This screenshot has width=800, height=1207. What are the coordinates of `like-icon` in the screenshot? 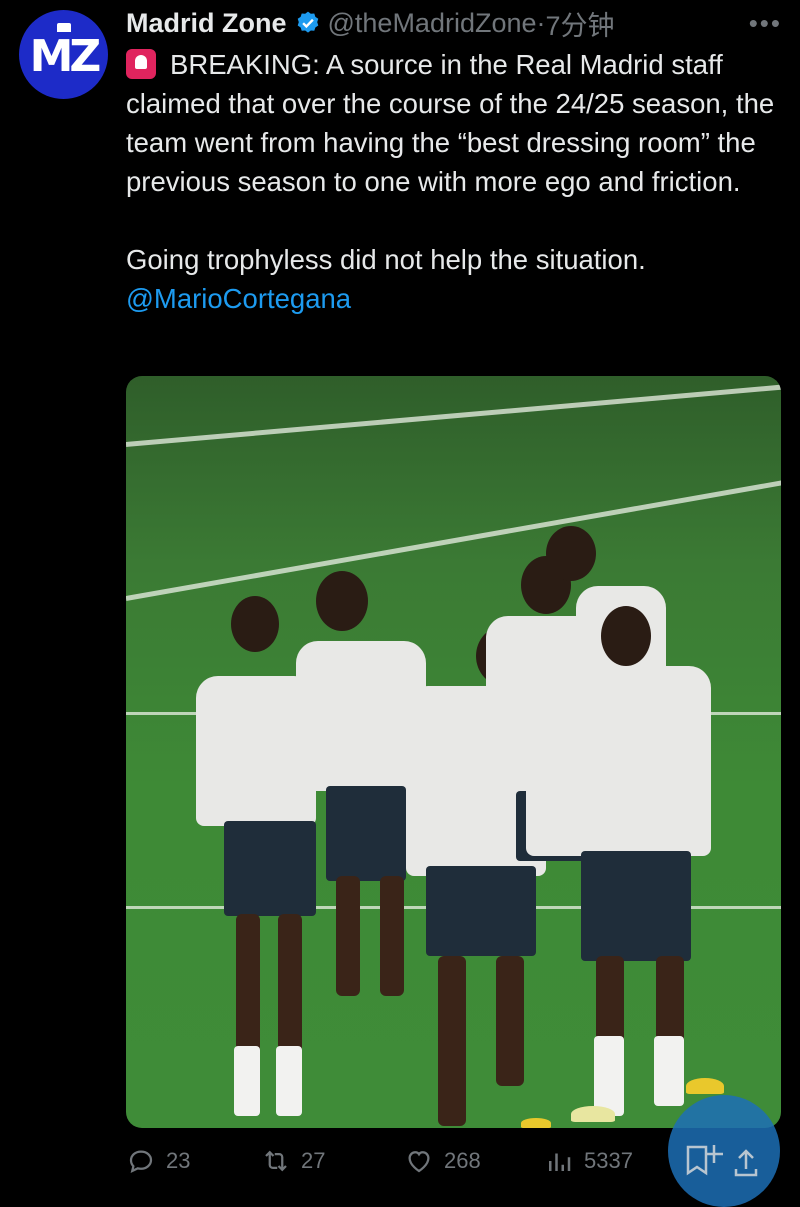 It's located at (419, 1162).